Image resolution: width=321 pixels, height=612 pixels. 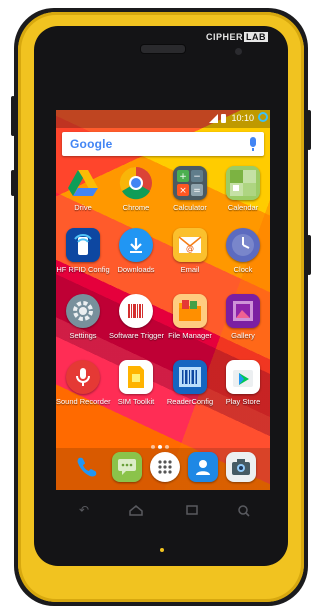 What do you see at coordinates (84, 510) in the screenshot?
I see `back-icon: ↶` at bounding box center [84, 510].